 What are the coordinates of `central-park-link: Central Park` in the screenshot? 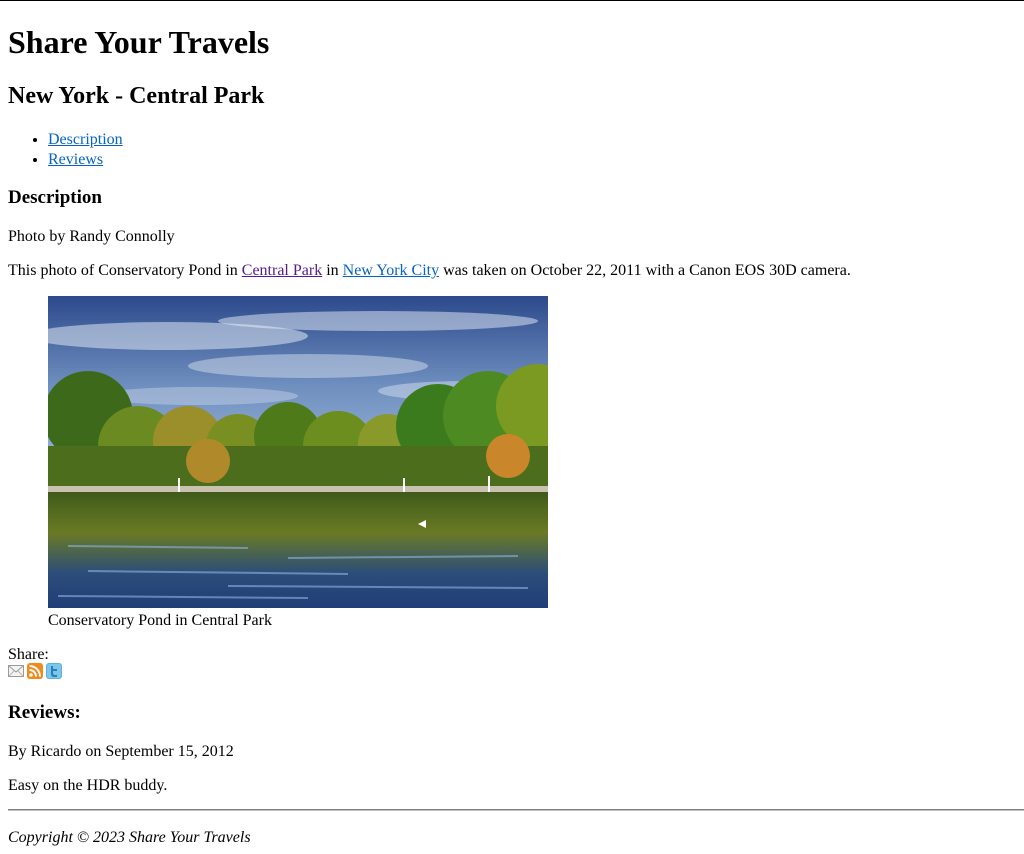 It's located at (282, 270).